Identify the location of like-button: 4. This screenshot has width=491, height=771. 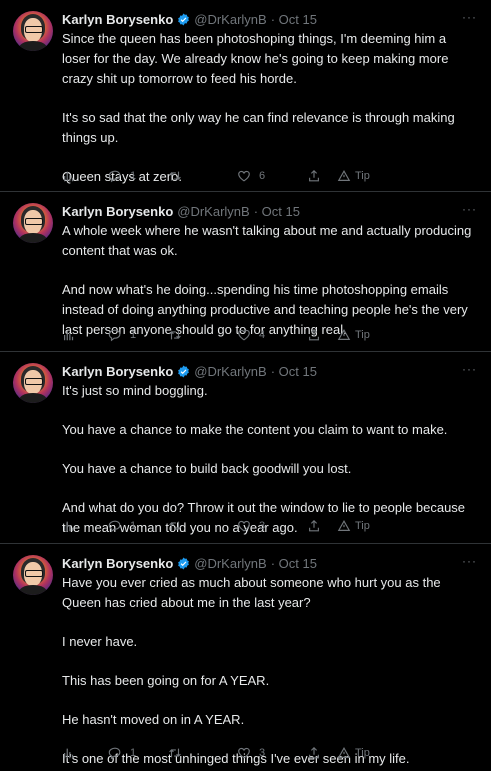
(272, 335).